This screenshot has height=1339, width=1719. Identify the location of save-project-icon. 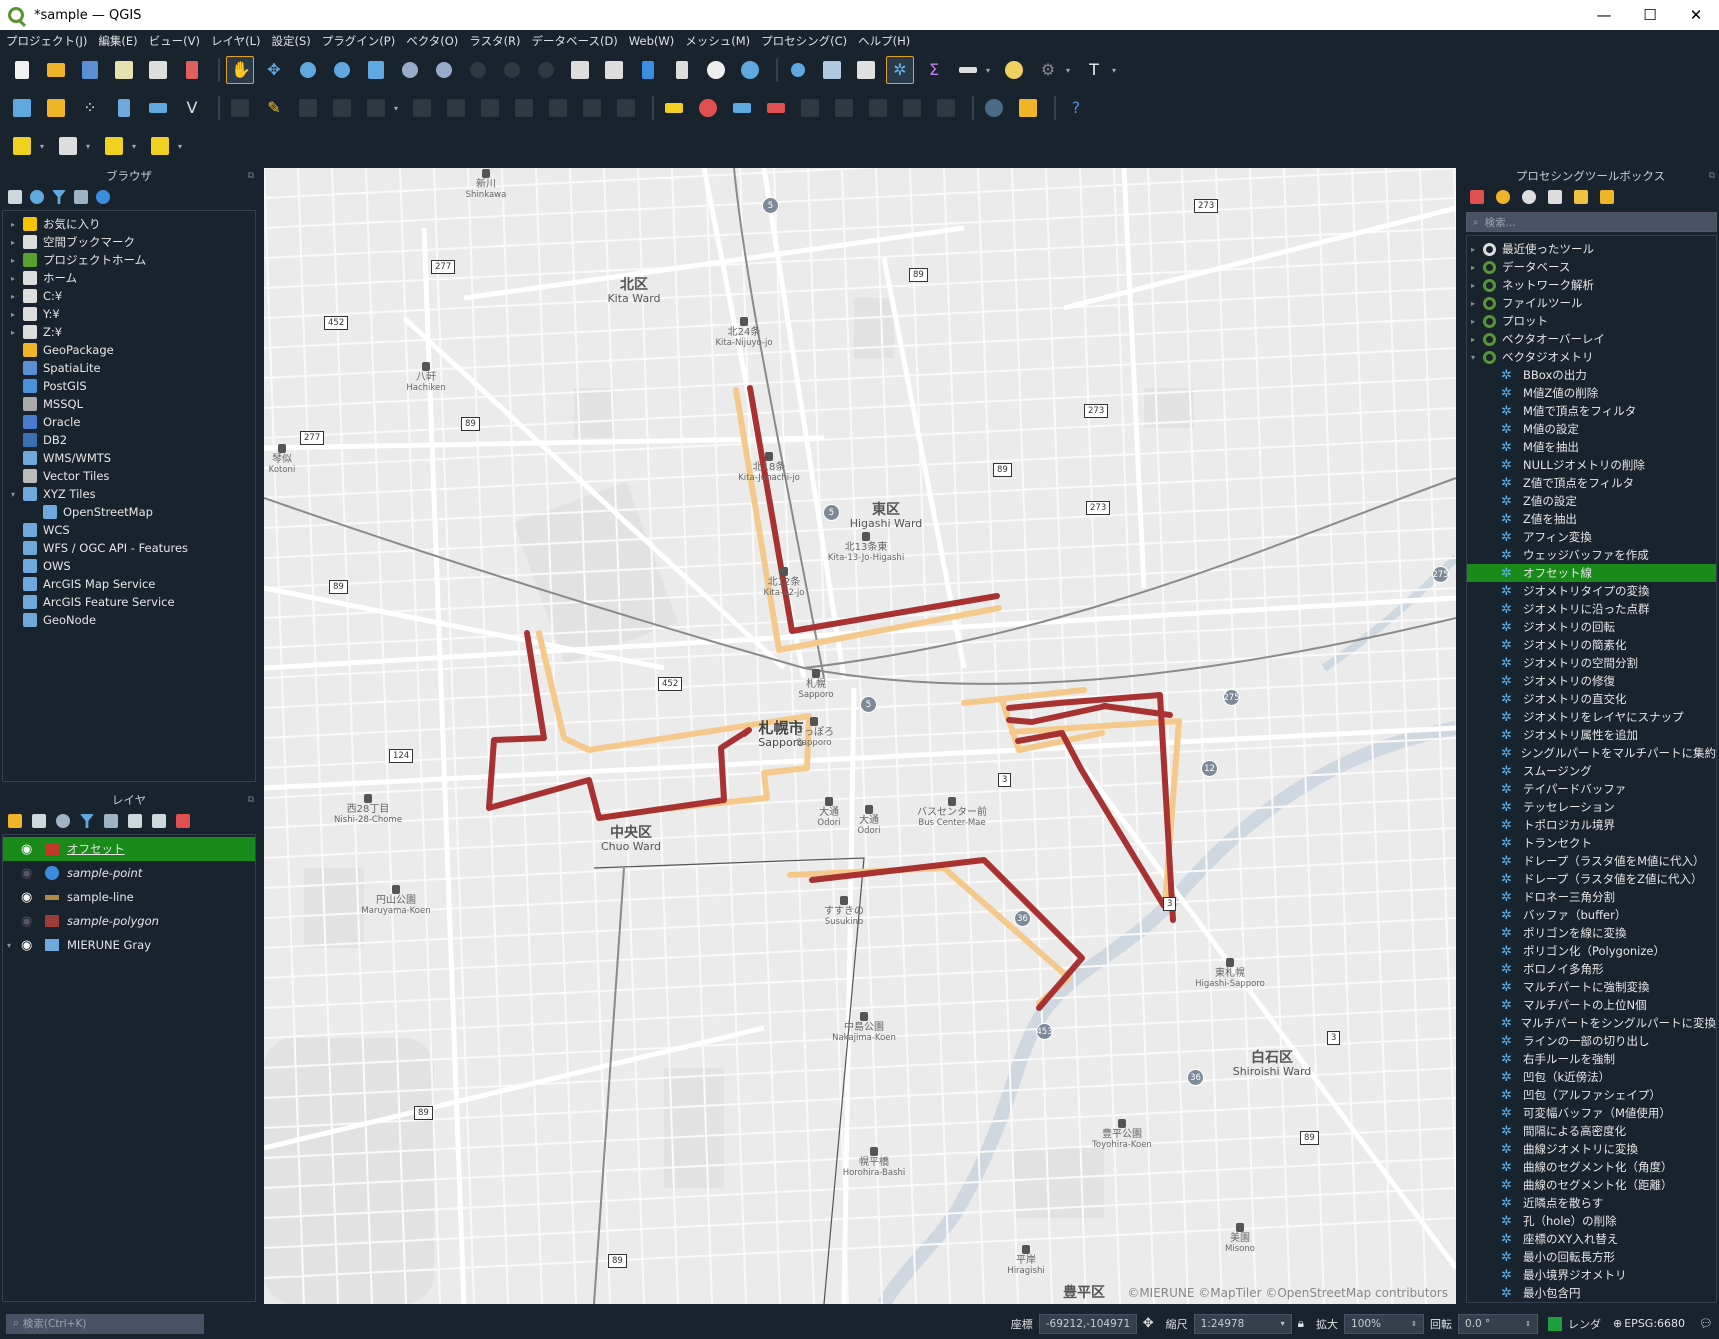
(90, 70).